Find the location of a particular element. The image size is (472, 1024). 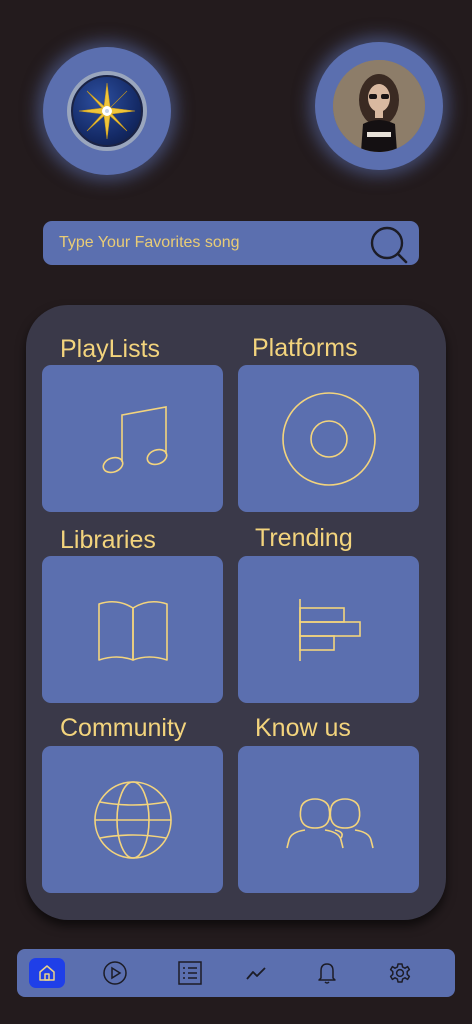

tile-community is located at coordinates (132, 819).